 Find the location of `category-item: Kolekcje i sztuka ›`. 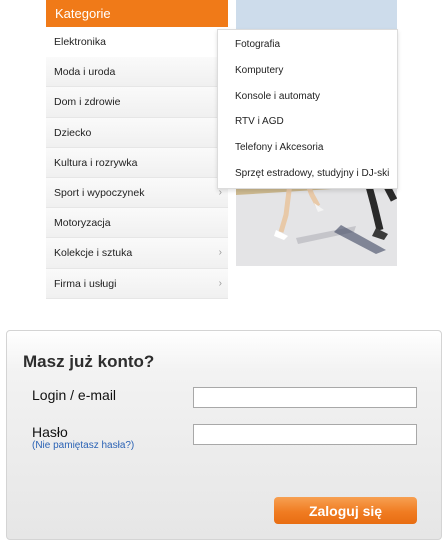

category-item: Kolekcje i sztuka › is located at coordinates (137, 253).